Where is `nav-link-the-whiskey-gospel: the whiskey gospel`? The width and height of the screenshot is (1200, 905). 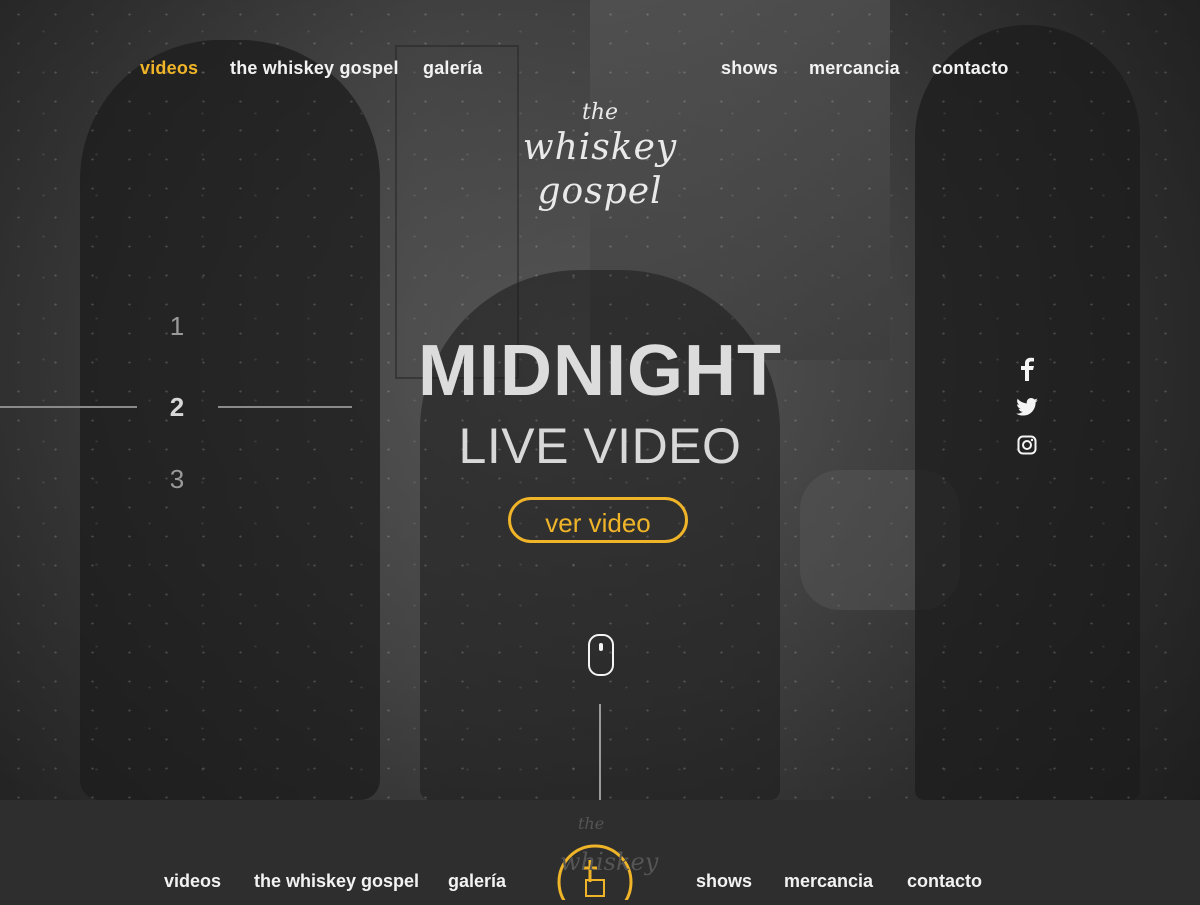
nav-link-the-whiskey-gospel: the whiskey gospel is located at coordinates (314, 68).